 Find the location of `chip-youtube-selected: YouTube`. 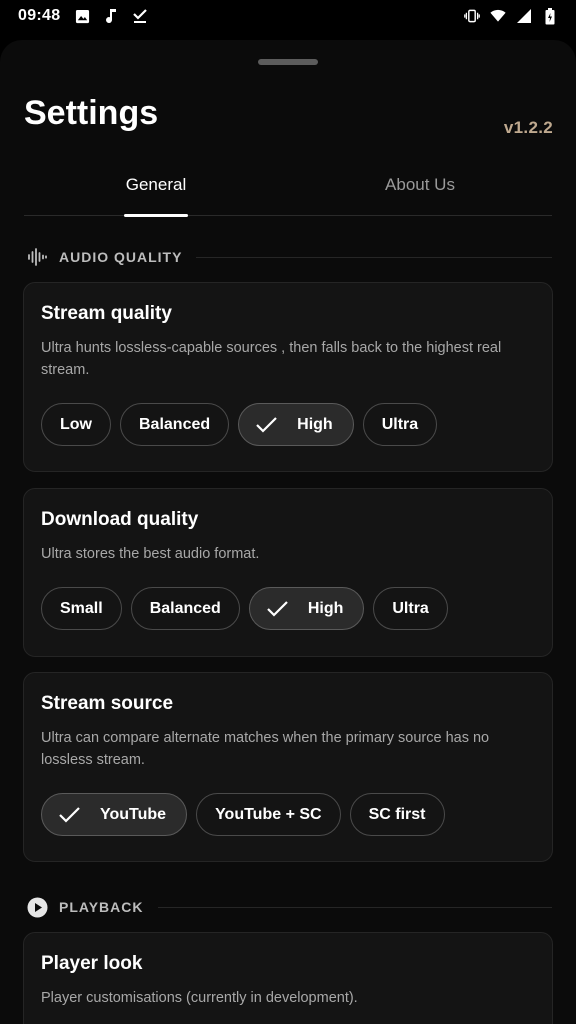

chip-youtube-selected: YouTube is located at coordinates (114, 814).